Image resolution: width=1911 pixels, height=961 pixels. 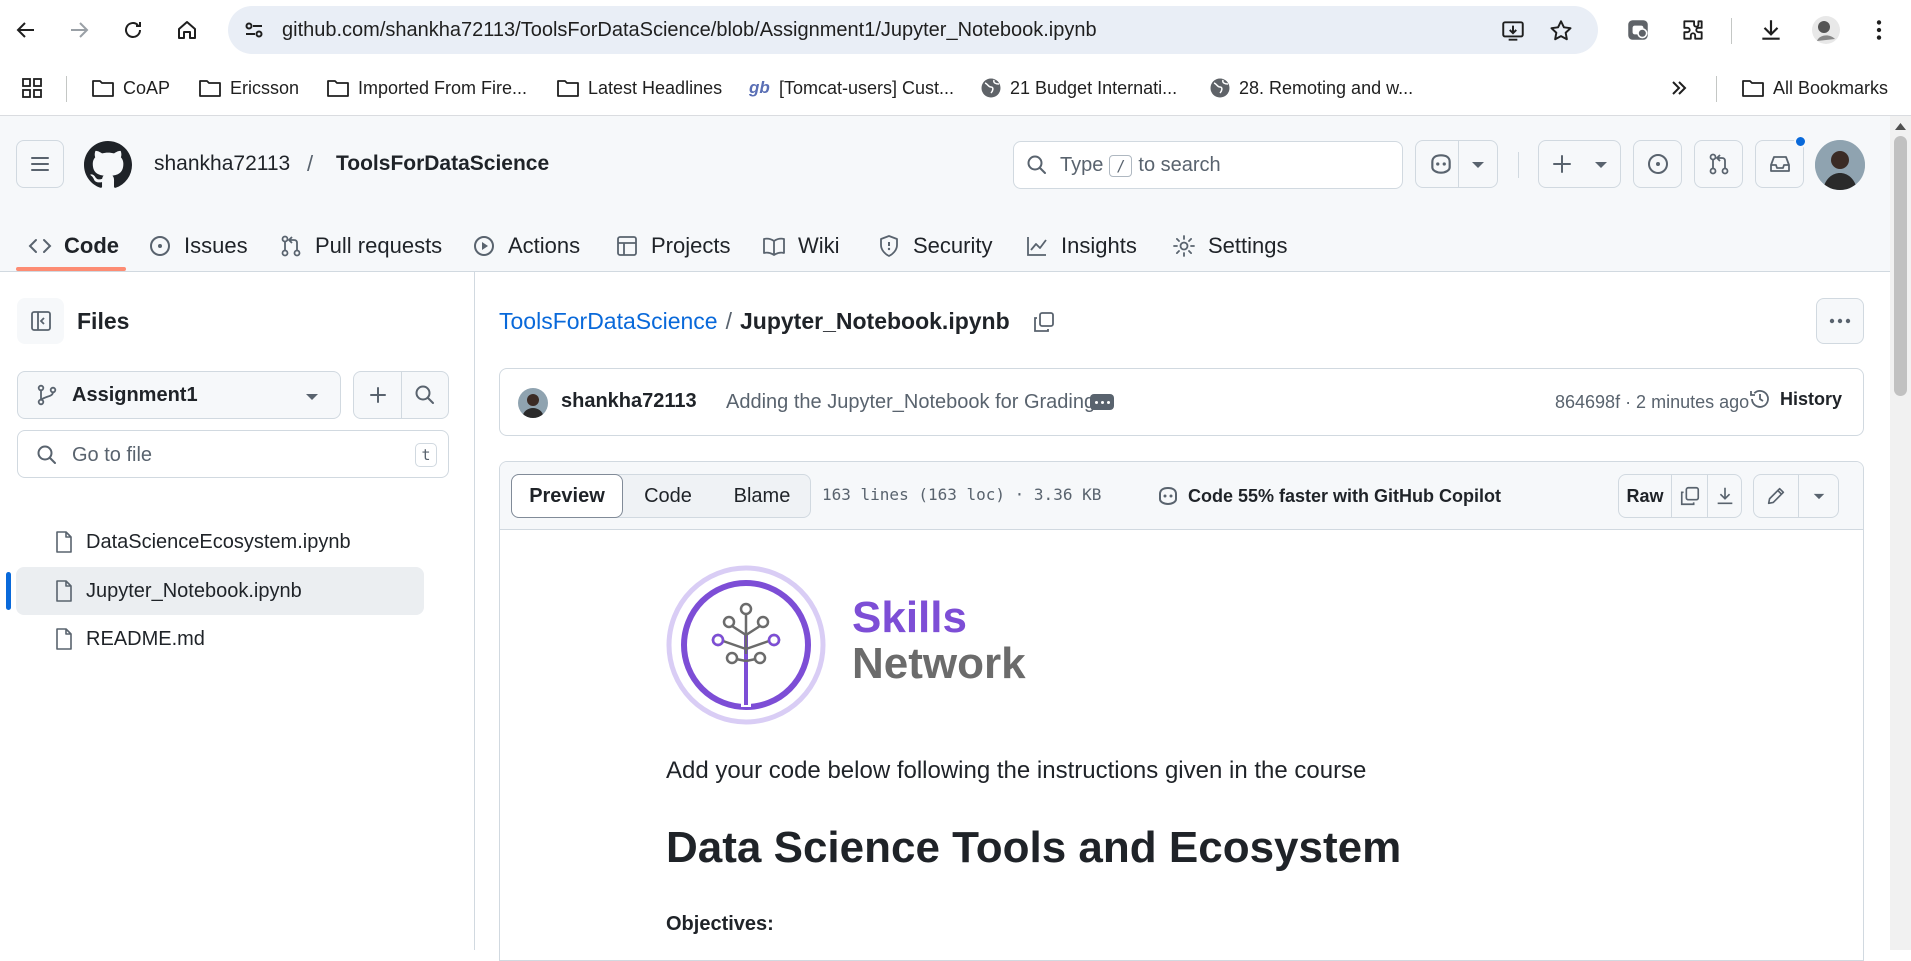 I want to click on tree-file-item-selected: Jupyter_Notebook.ipynb, so click(x=220, y=591).